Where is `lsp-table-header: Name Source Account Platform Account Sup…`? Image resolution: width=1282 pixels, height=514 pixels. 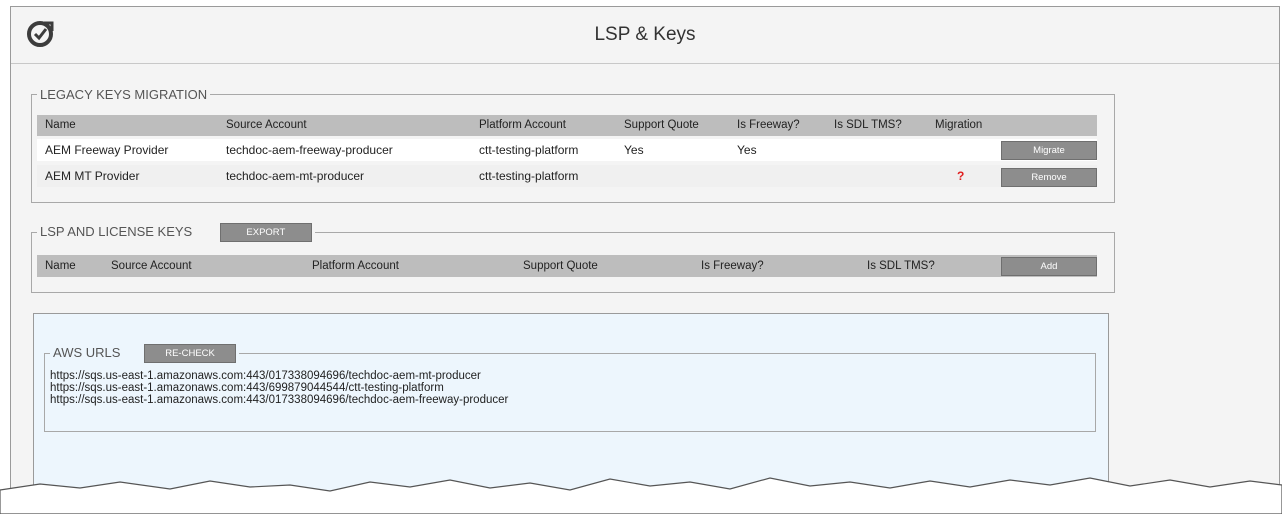
lsp-table-header: Name Source Account Platform Account Sup… is located at coordinates (567, 266).